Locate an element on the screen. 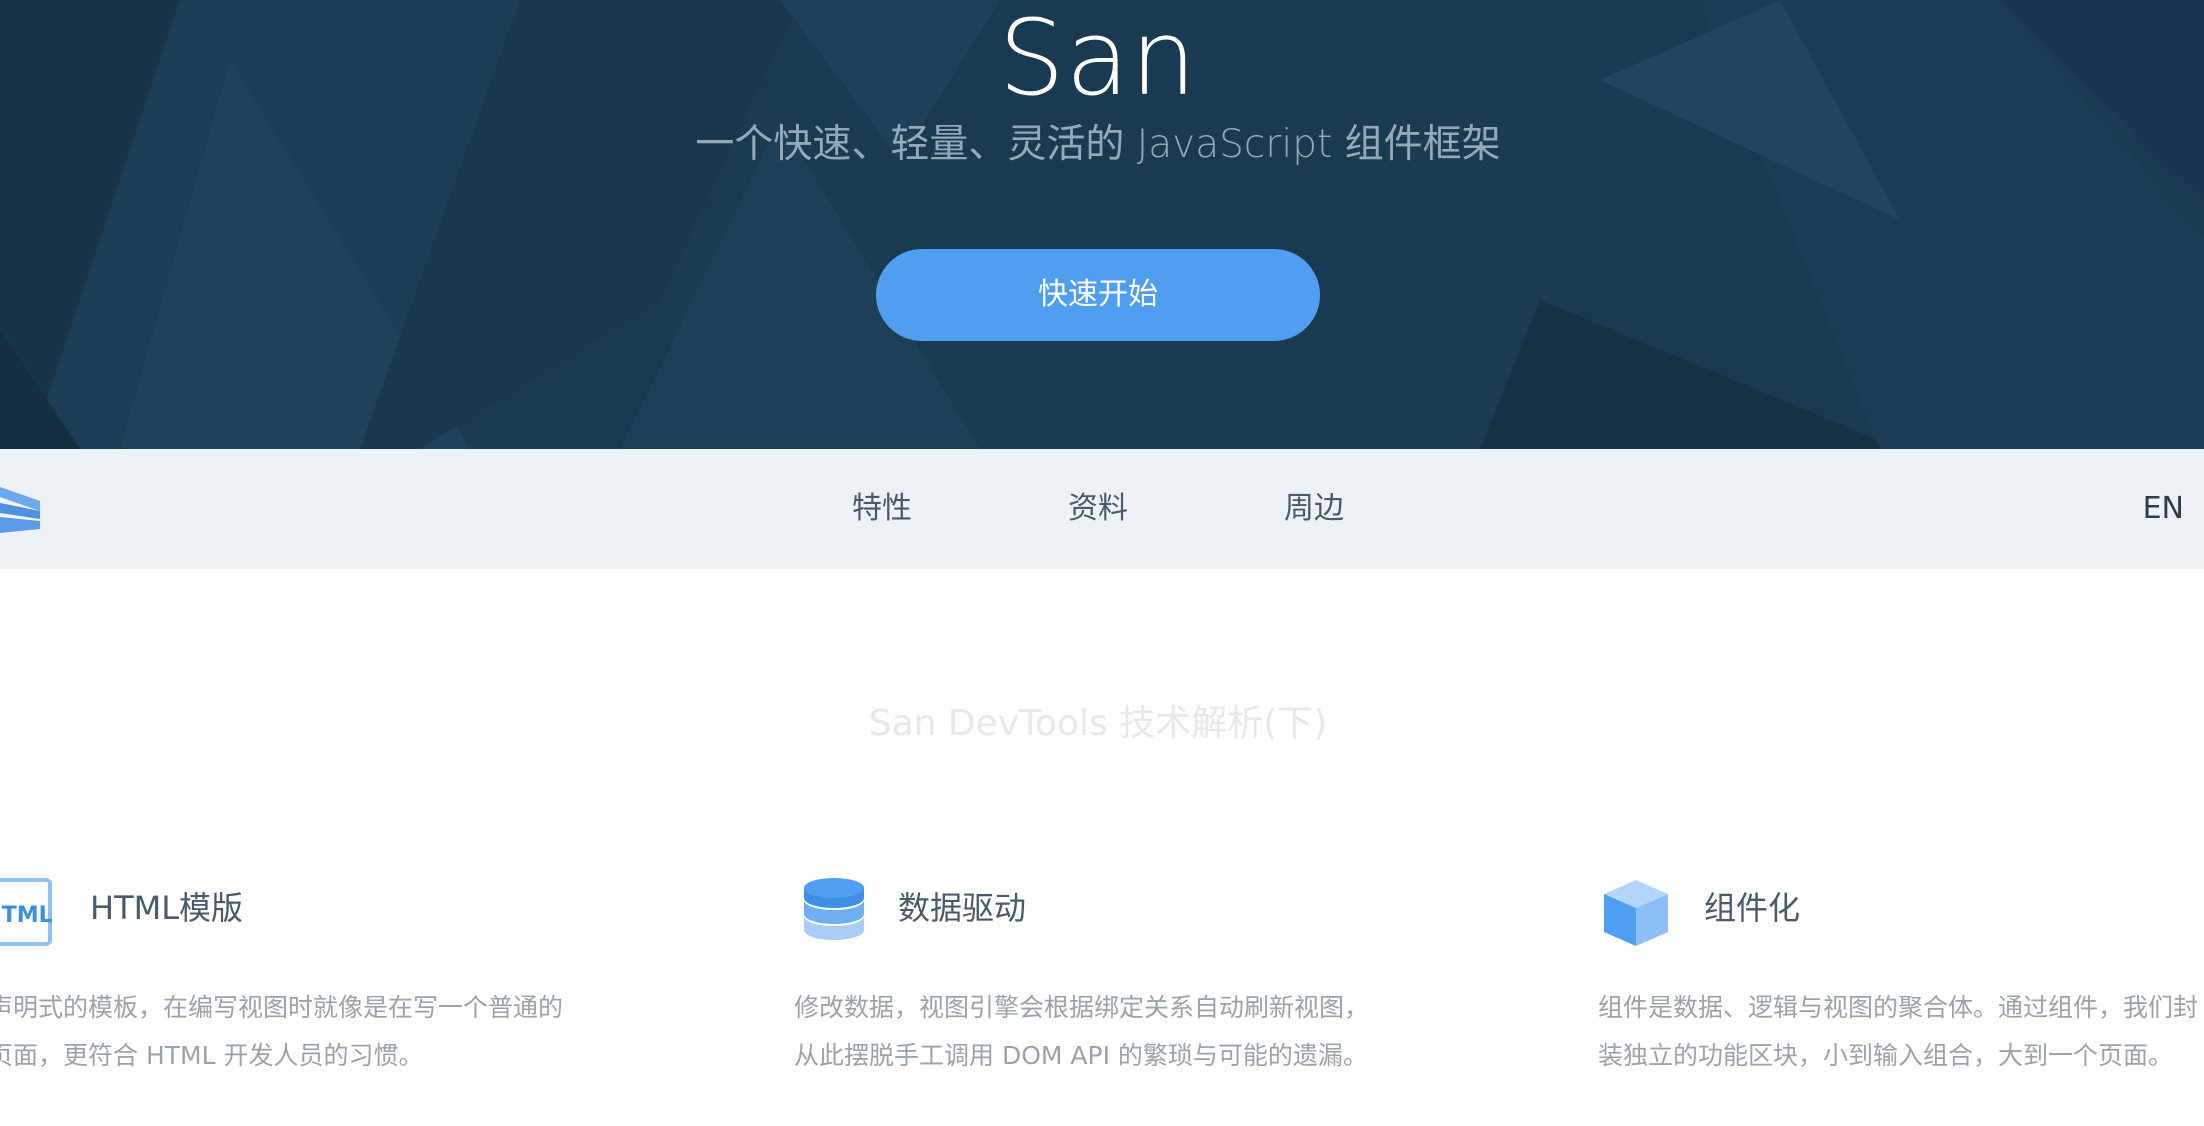 This screenshot has width=2204, height=1126. news-headline-link: San DevTools 技术解析(下) is located at coordinates (1098, 724).